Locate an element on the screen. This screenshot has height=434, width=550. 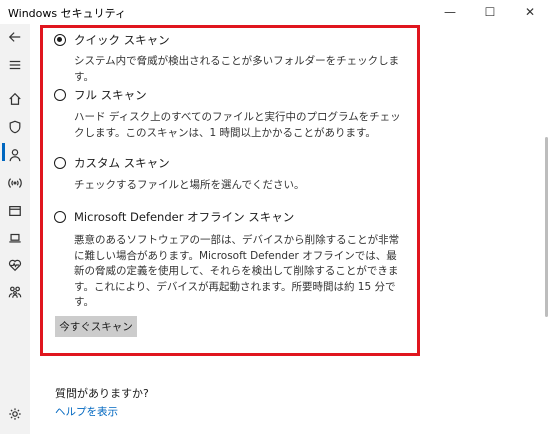
back-arrow-icon is located at coordinates (15, 37).